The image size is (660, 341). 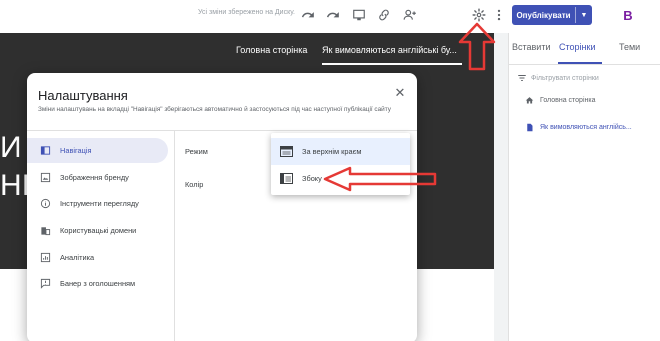 I want to click on preview-gutter, so click(x=501, y=187).